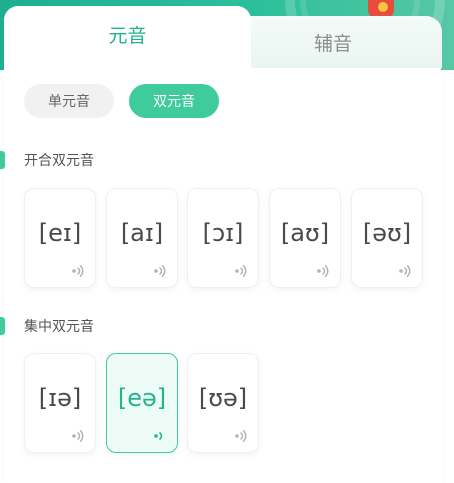  Describe the element at coordinates (142, 398) in the screenshot. I see `phoneme-symbol: [eə]` at that location.